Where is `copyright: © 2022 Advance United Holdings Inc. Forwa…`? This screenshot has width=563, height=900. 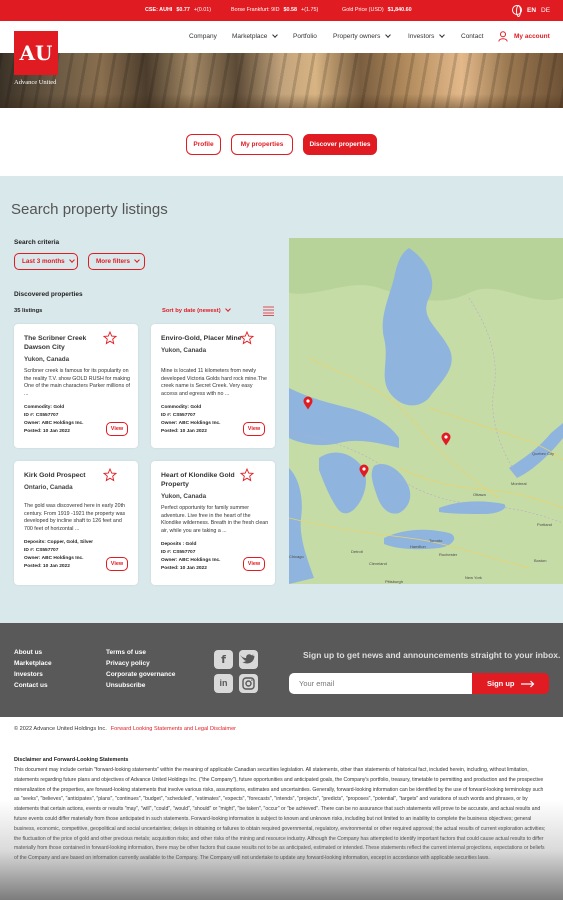 copyright: © 2022 Advance United Holdings Inc. Forwa… is located at coordinates (125, 729).